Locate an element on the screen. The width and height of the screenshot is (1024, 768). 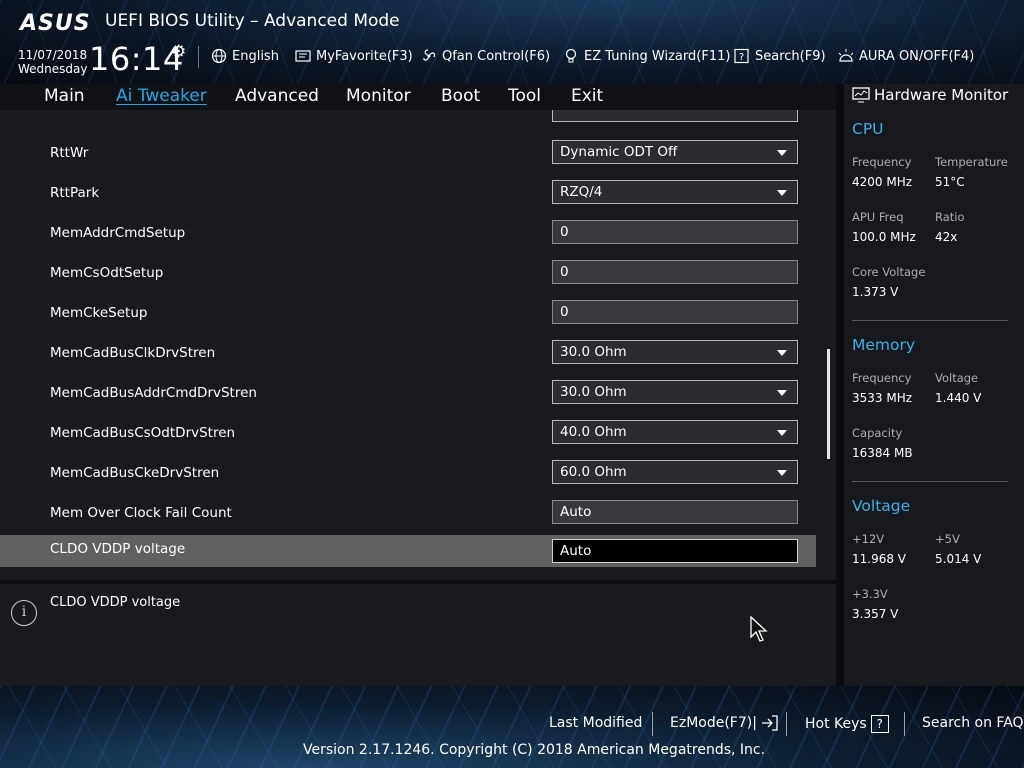
v33-value: 3.357 V is located at coordinates (875, 614).